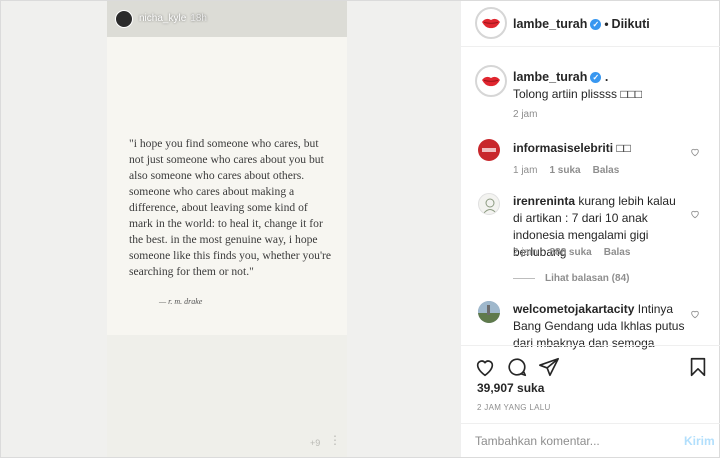 The image size is (720, 458). What do you see at coordinates (315, 443) in the screenshot?
I see `story-view-count: +9` at bounding box center [315, 443].